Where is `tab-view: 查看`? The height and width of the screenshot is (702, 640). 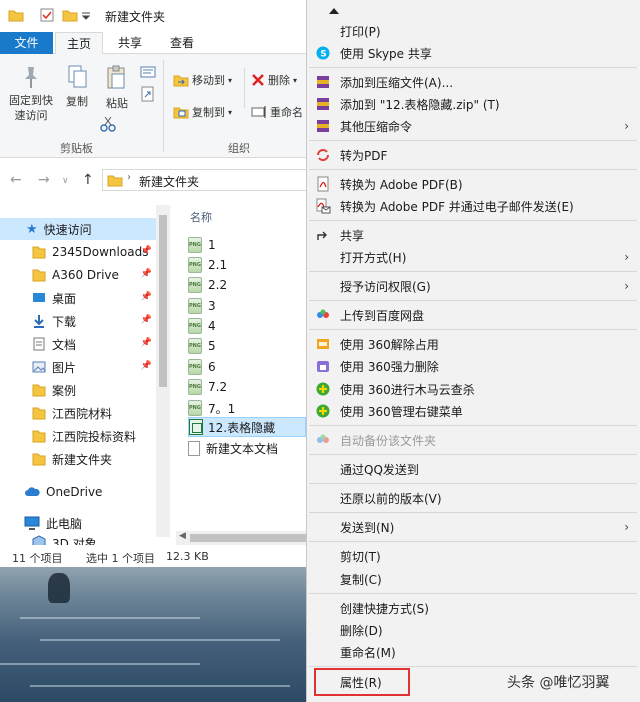
tab-view: 查看 is located at coordinates (182, 43).